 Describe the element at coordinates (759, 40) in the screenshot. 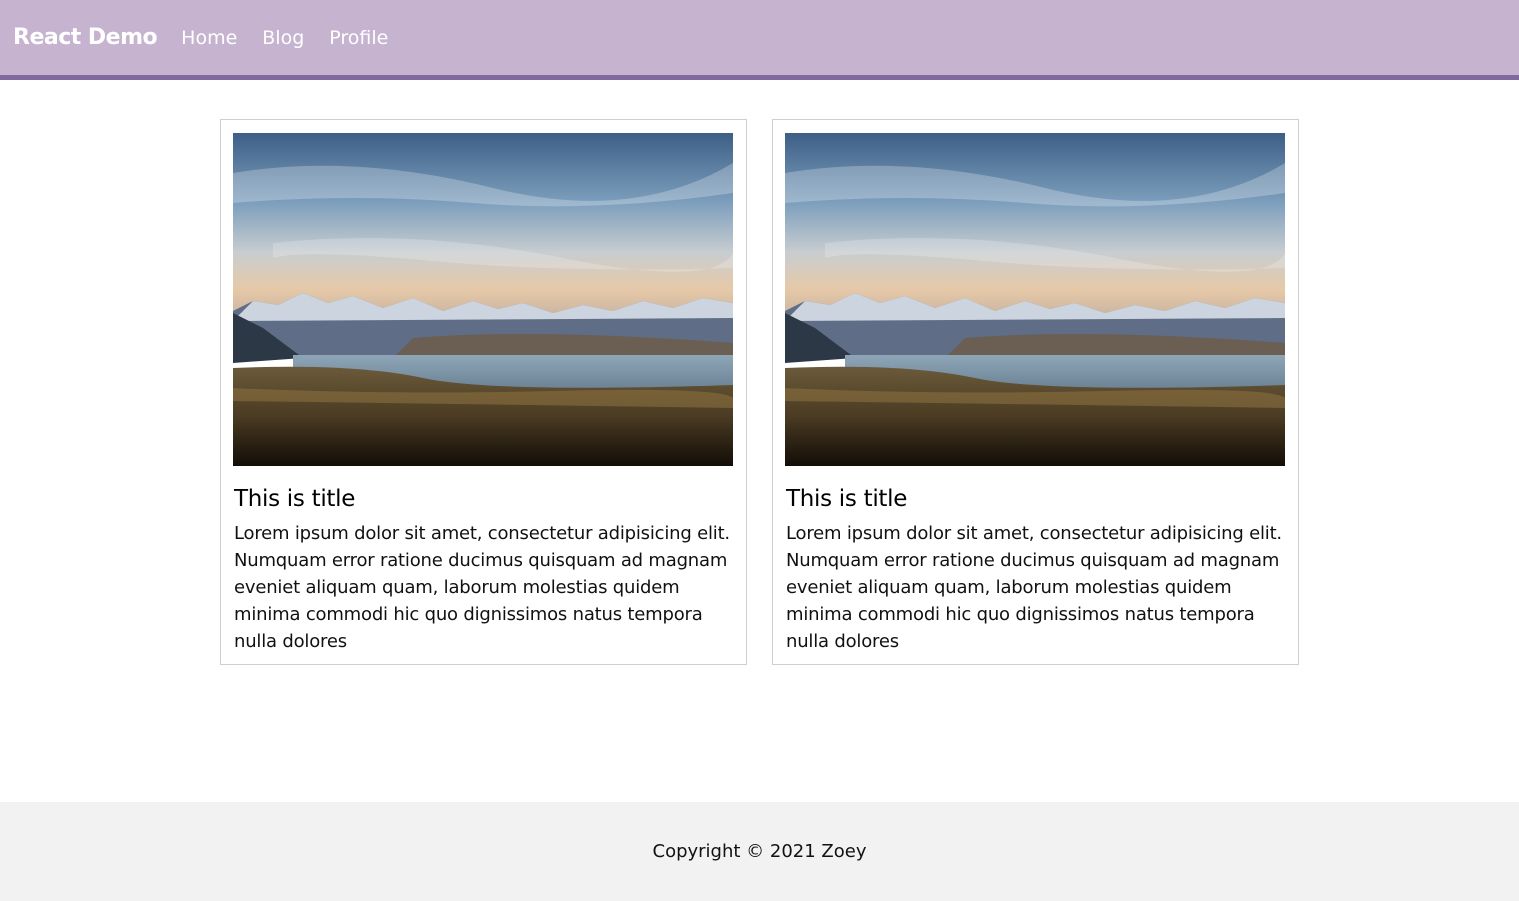

I see `navbar: React Demo Home Blog Profile` at that location.